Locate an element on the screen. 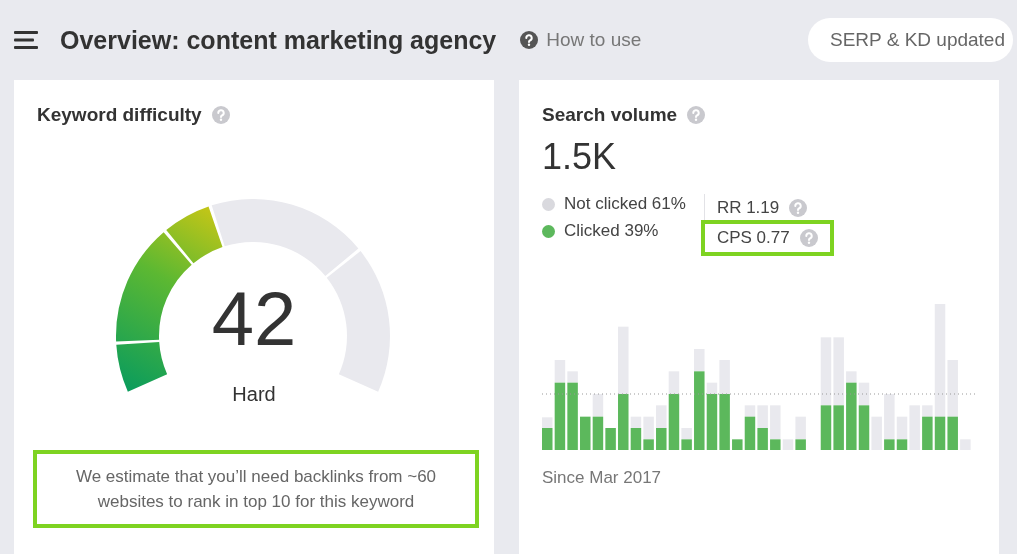 The height and width of the screenshot is (554, 1017). status-pill: SERP & KD updated is located at coordinates (910, 40).